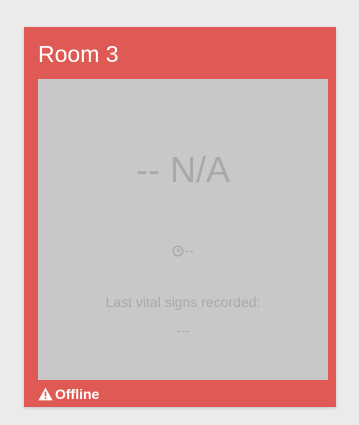 The height and width of the screenshot is (425, 359). What do you see at coordinates (183, 302) in the screenshot?
I see `last-recorded-label: Last vital signs recorded:` at bounding box center [183, 302].